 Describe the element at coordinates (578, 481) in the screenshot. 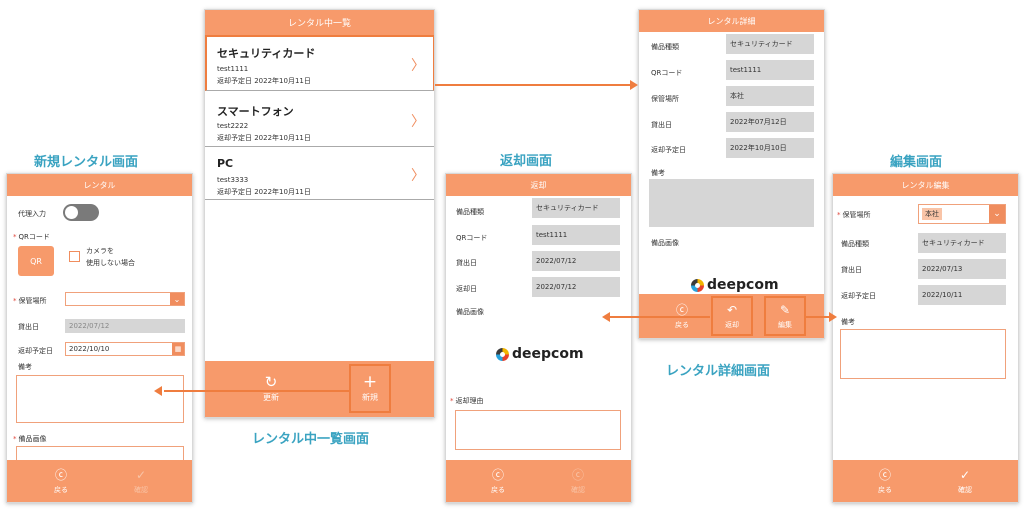

I see `confirm-button: ⓒ 確認` at that location.